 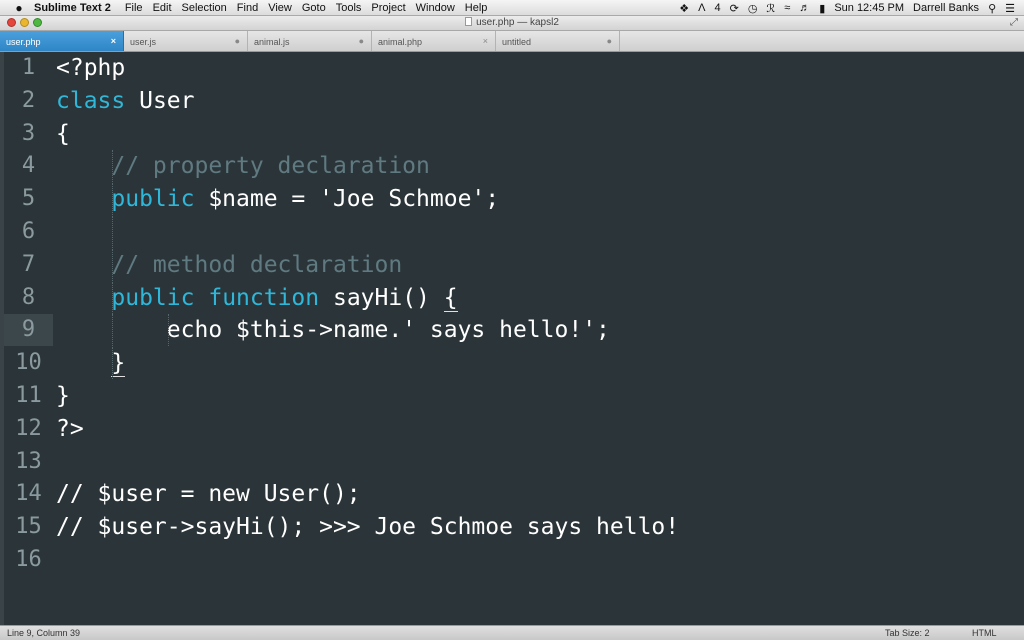 I want to click on line-number: 13, so click(x=28, y=461).